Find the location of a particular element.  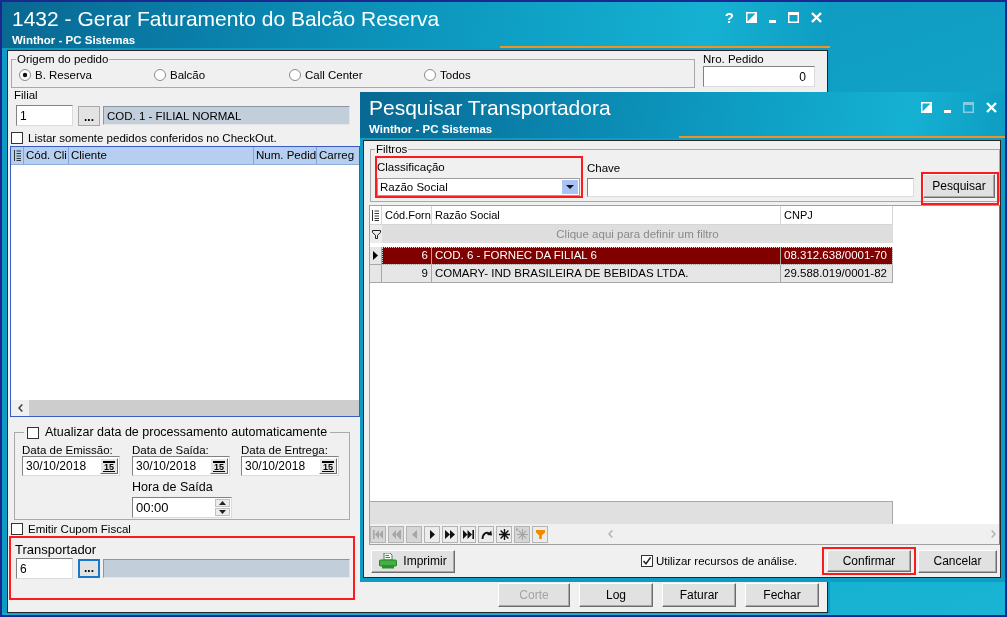

column-header: Cód.Forn is located at coordinates (407, 215).